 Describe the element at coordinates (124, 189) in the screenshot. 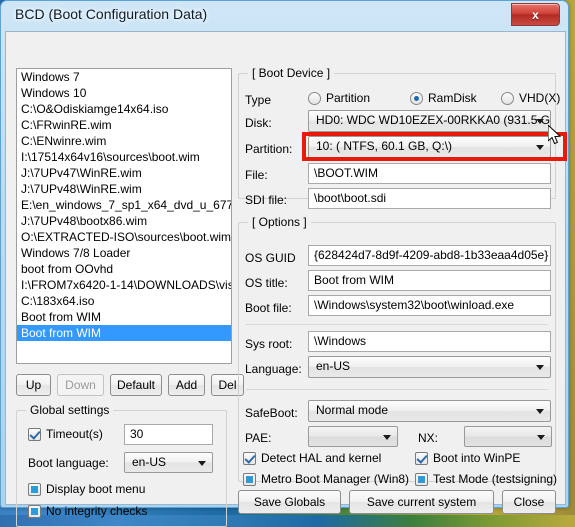

I see `list-item: J:\7UPv48\WinRE.wim` at that location.